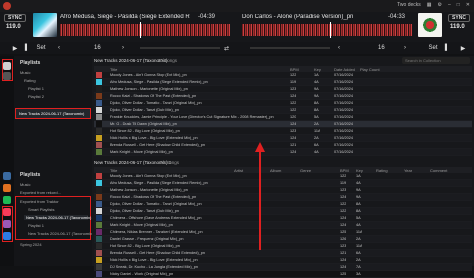  I want to click on track-bpm: 124, so click(343, 218).